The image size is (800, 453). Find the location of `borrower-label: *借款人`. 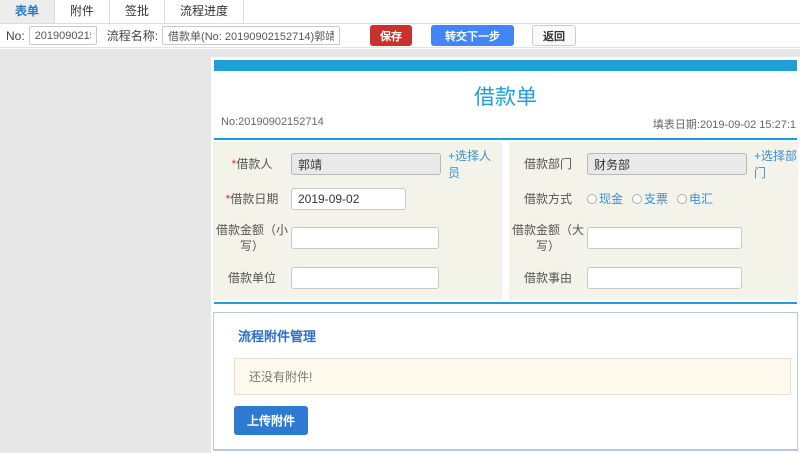

borrower-label: *借款人 is located at coordinates (252, 164).